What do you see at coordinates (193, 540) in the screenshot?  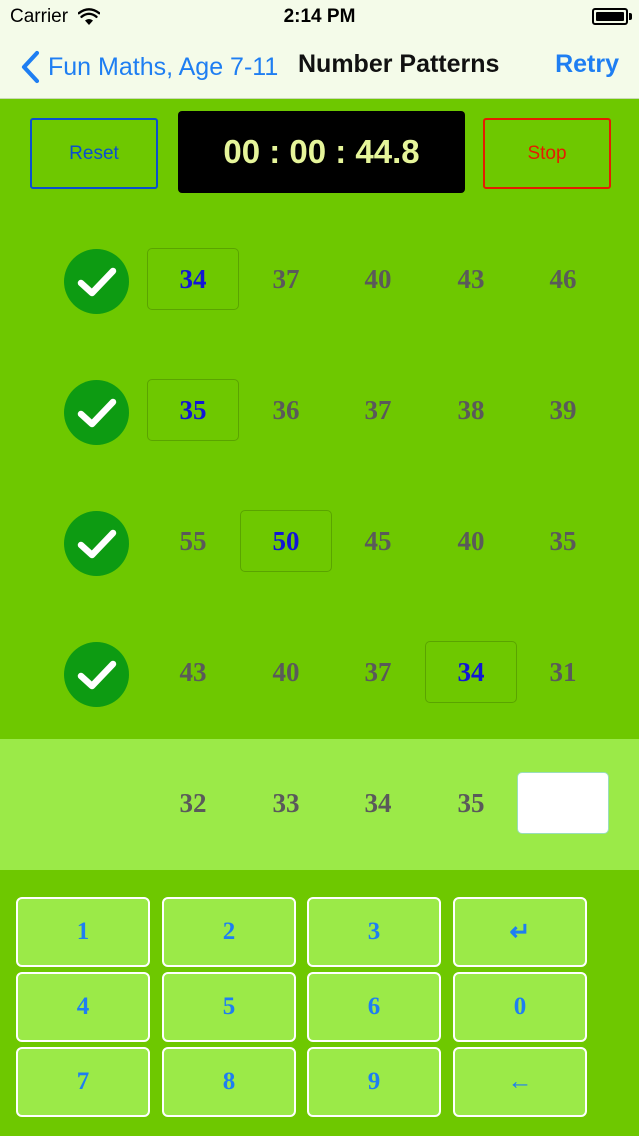 I see `sequence-number: 55` at bounding box center [193, 540].